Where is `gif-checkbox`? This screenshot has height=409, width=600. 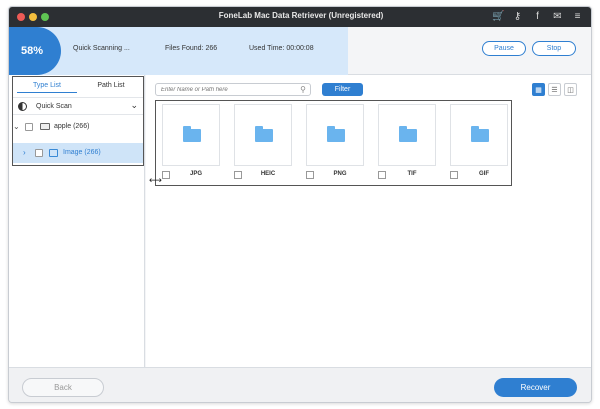 gif-checkbox is located at coordinates (454, 175).